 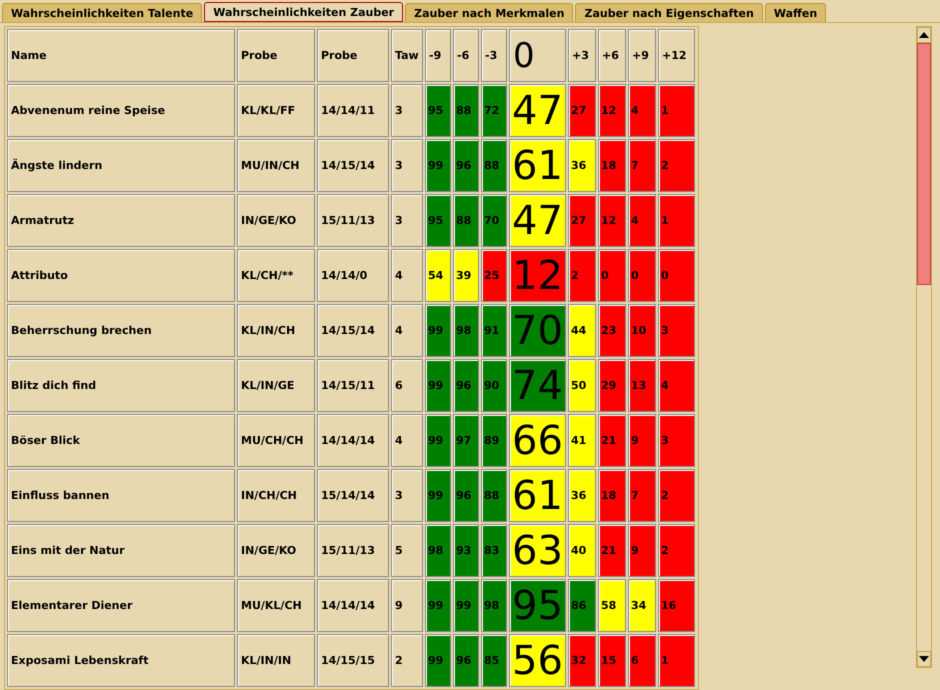 I want to click on table-cell: 15/11/13, so click(x=353, y=220).